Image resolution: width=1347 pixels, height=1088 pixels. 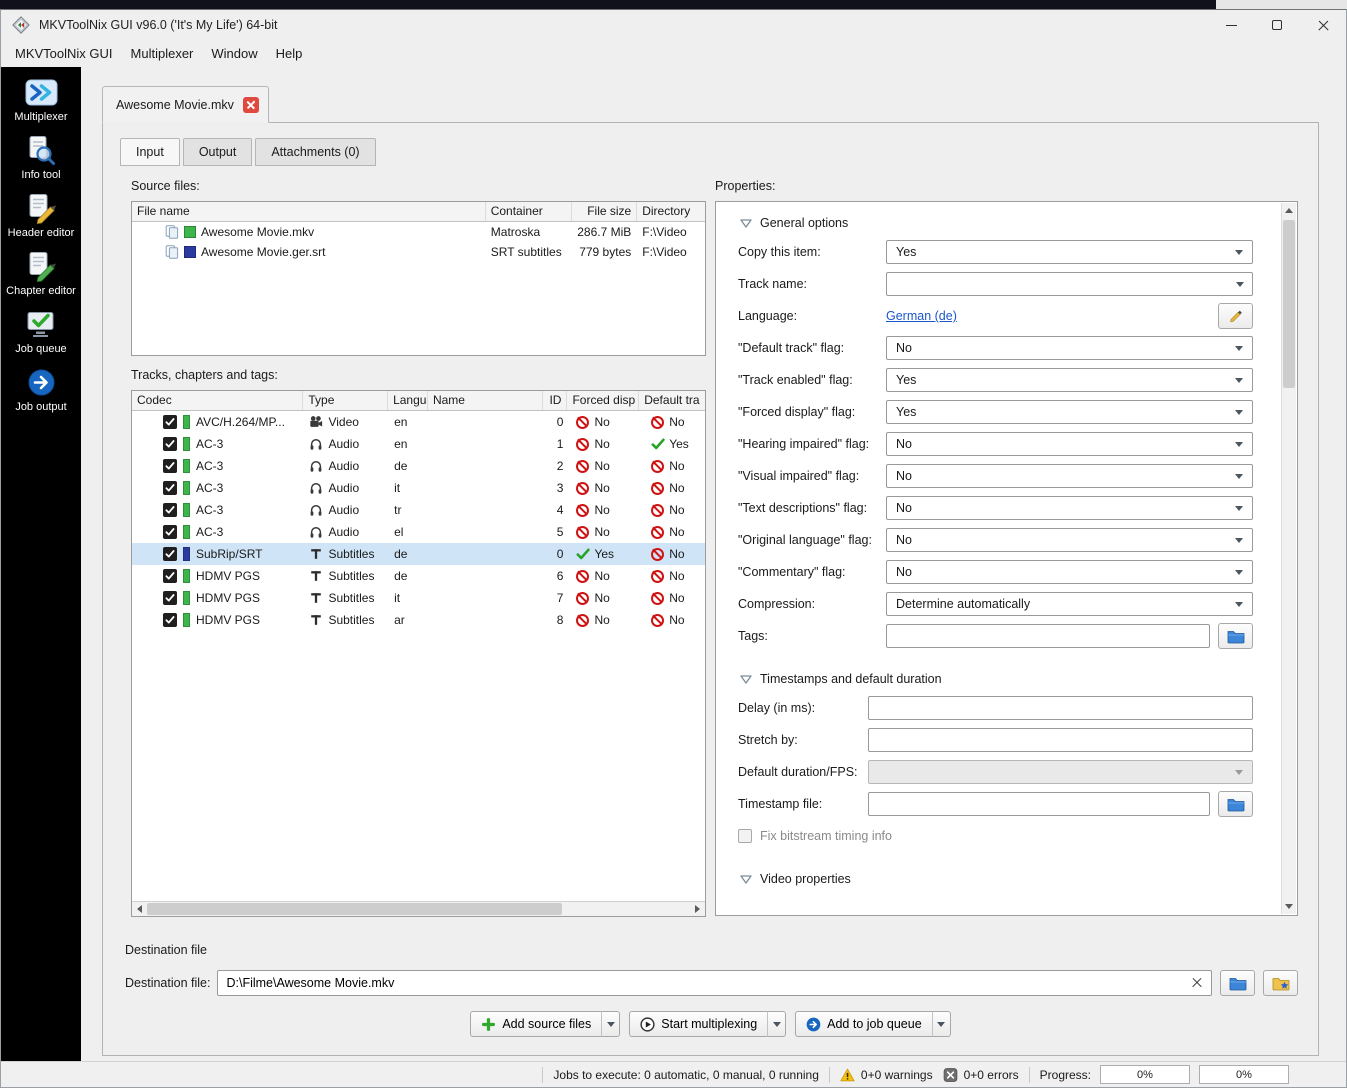 I want to click on col-name: Name, so click(x=485, y=400).